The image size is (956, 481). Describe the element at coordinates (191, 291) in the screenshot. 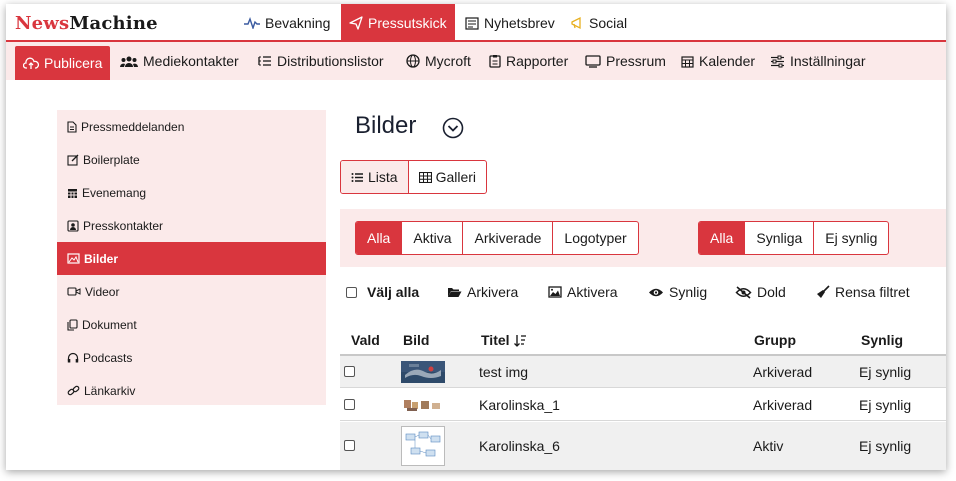

I see `sidebar-item-videor: Videor` at that location.